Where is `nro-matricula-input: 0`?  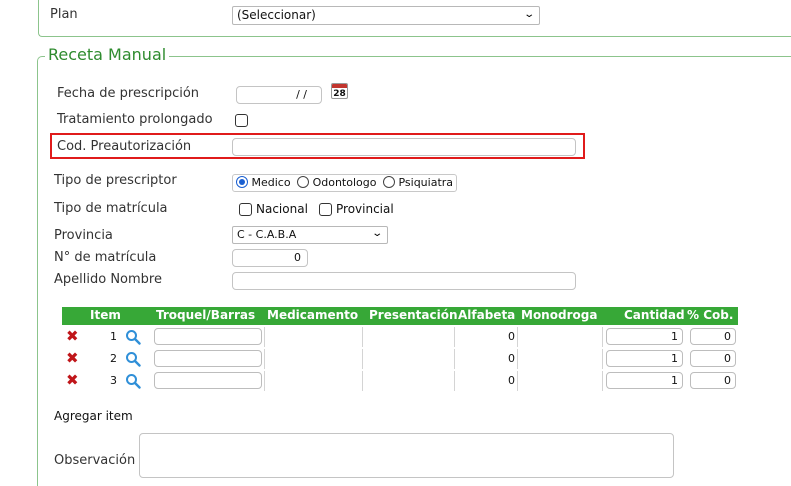 nro-matricula-input: 0 is located at coordinates (270, 258).